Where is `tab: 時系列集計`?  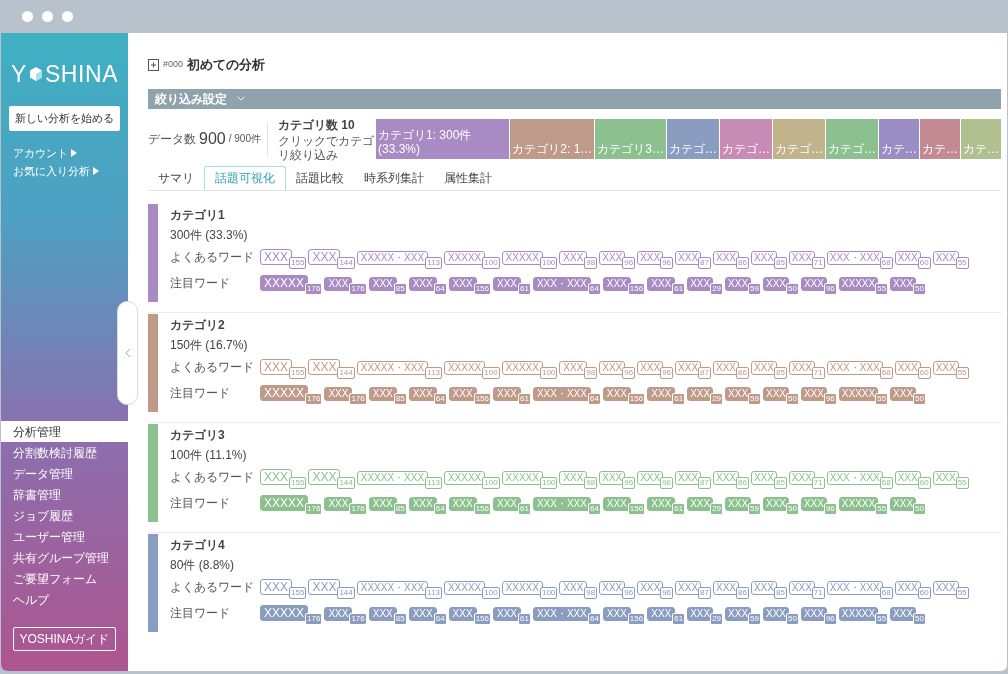 tab: 時系列集計 is located at coordinates (394, 177).